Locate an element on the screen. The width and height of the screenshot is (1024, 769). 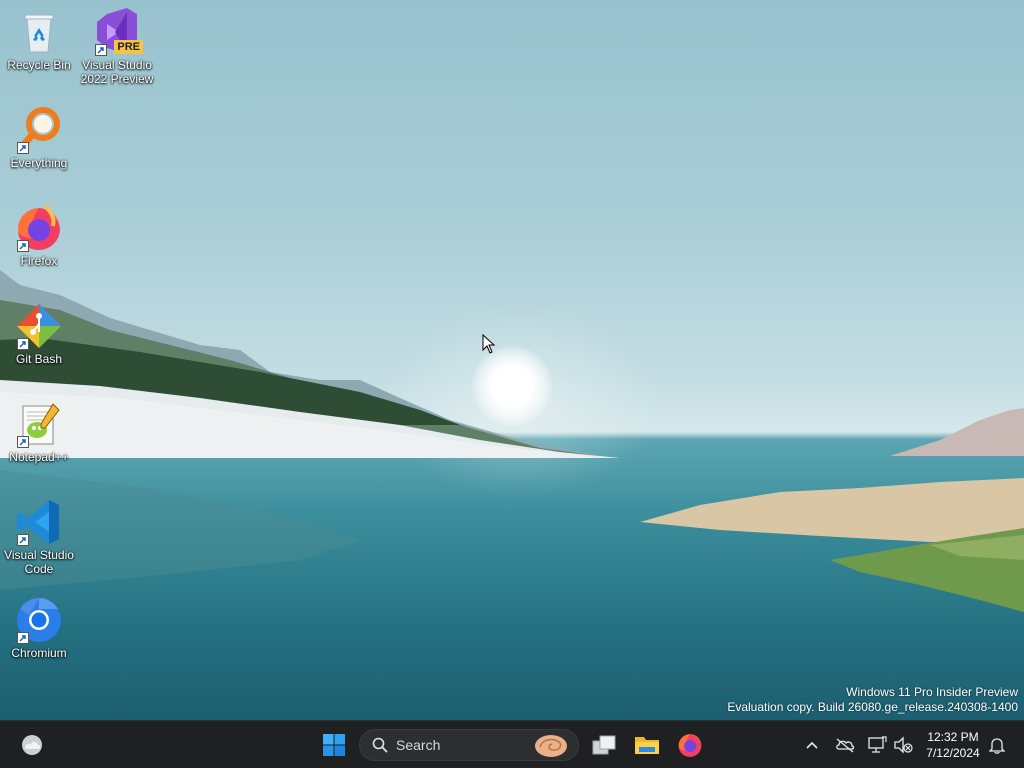
desktop-icon-chromium: Chromium is located at coordinates (39, 628).